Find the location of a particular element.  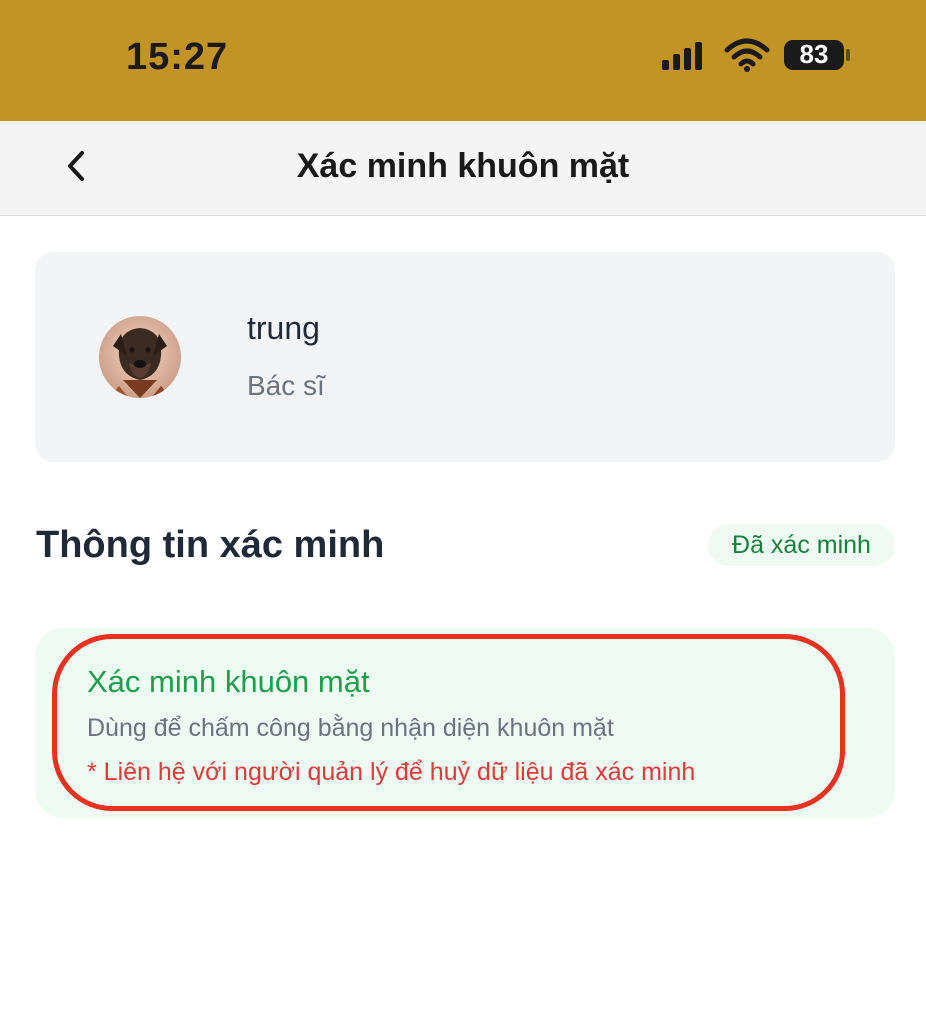

status-bar: 15:27 83 is located at coordinates (463, 60).